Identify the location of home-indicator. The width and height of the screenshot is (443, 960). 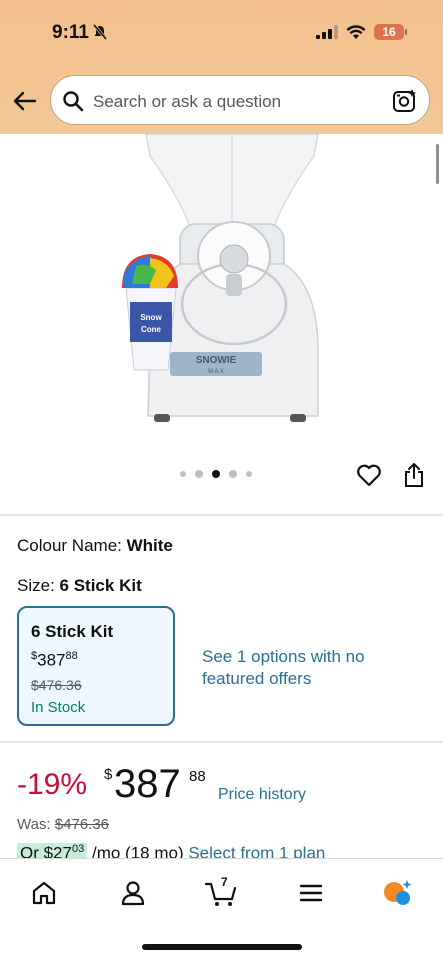
(222, 947).